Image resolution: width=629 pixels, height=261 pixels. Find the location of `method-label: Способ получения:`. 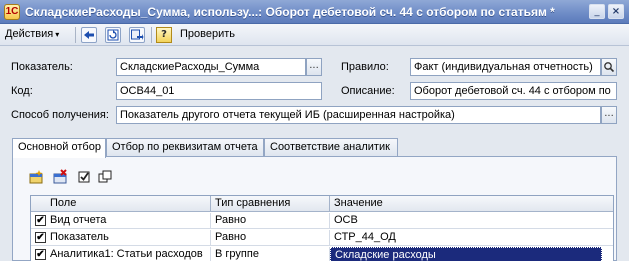

method-label: Способ получения: is located at coordinates (60, 115).